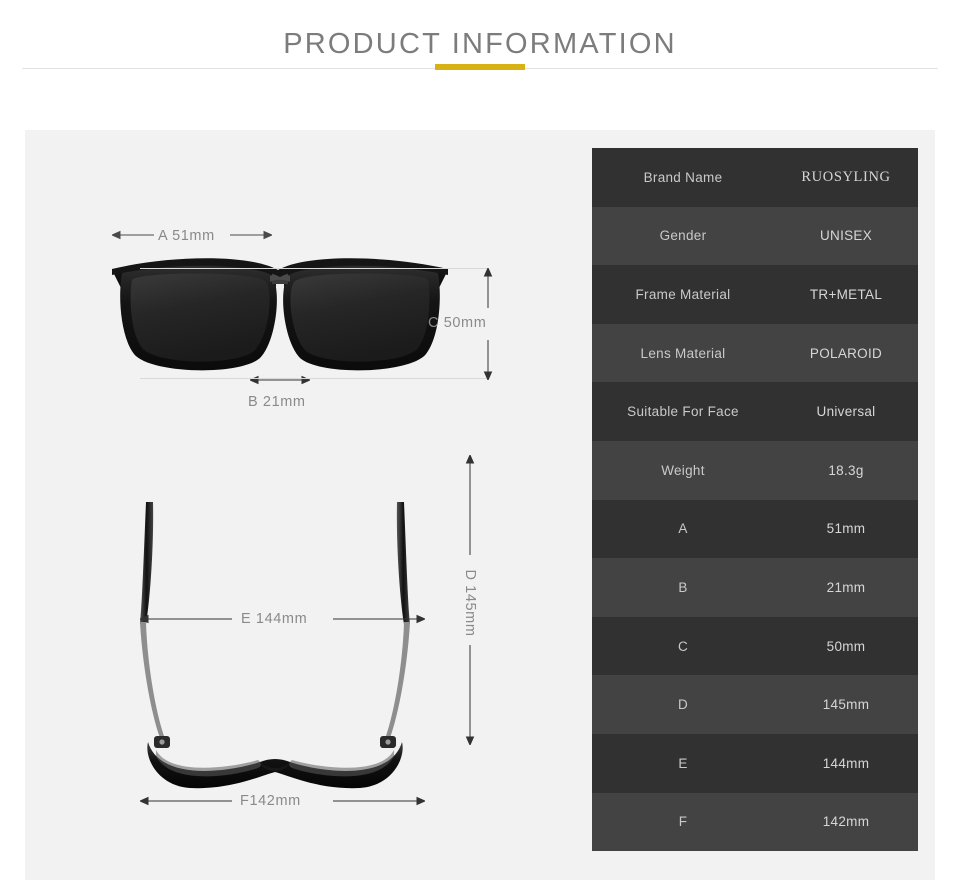  Describe the element at coordinates (755, 529) in the screenshot. I see `table-row: A 51mm` at that location.